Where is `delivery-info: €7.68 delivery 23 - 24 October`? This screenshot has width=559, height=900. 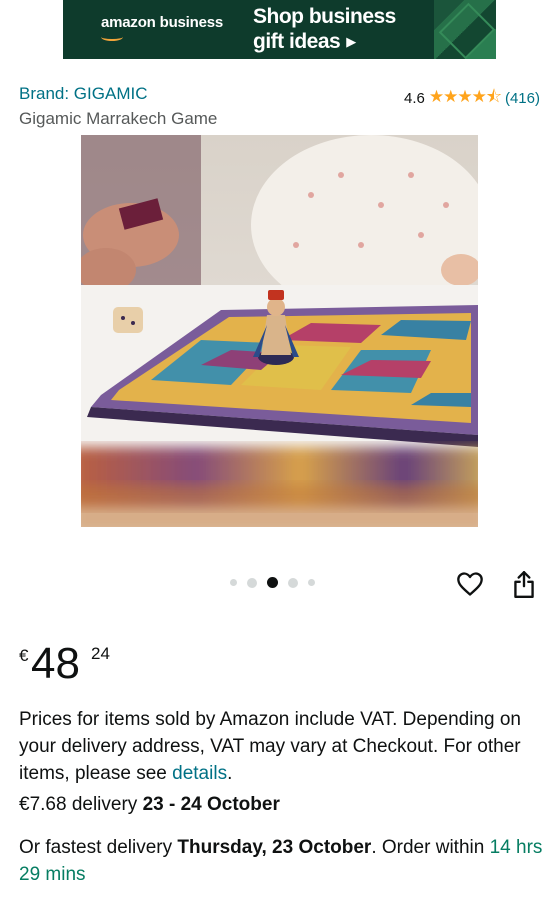 delivery-info: €7.68 delivery 23 - 24 October is located at coordinates (149, 804).